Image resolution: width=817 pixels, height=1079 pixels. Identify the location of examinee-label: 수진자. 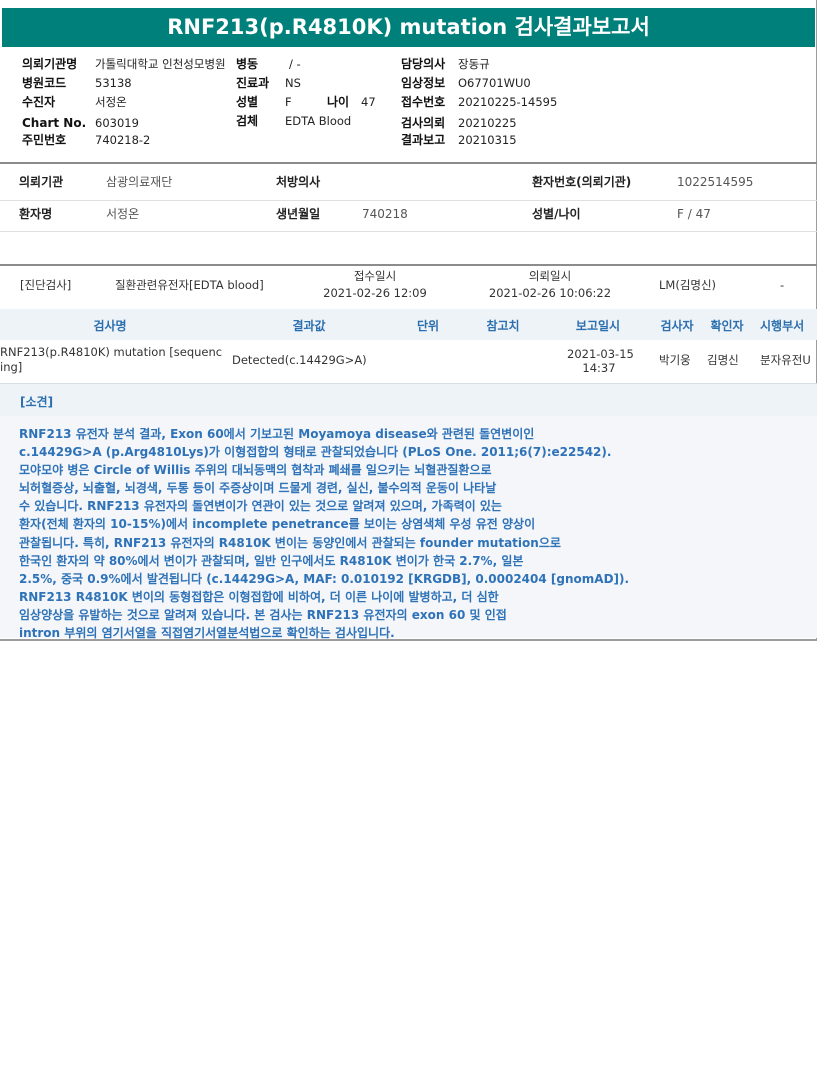
(39, 102).